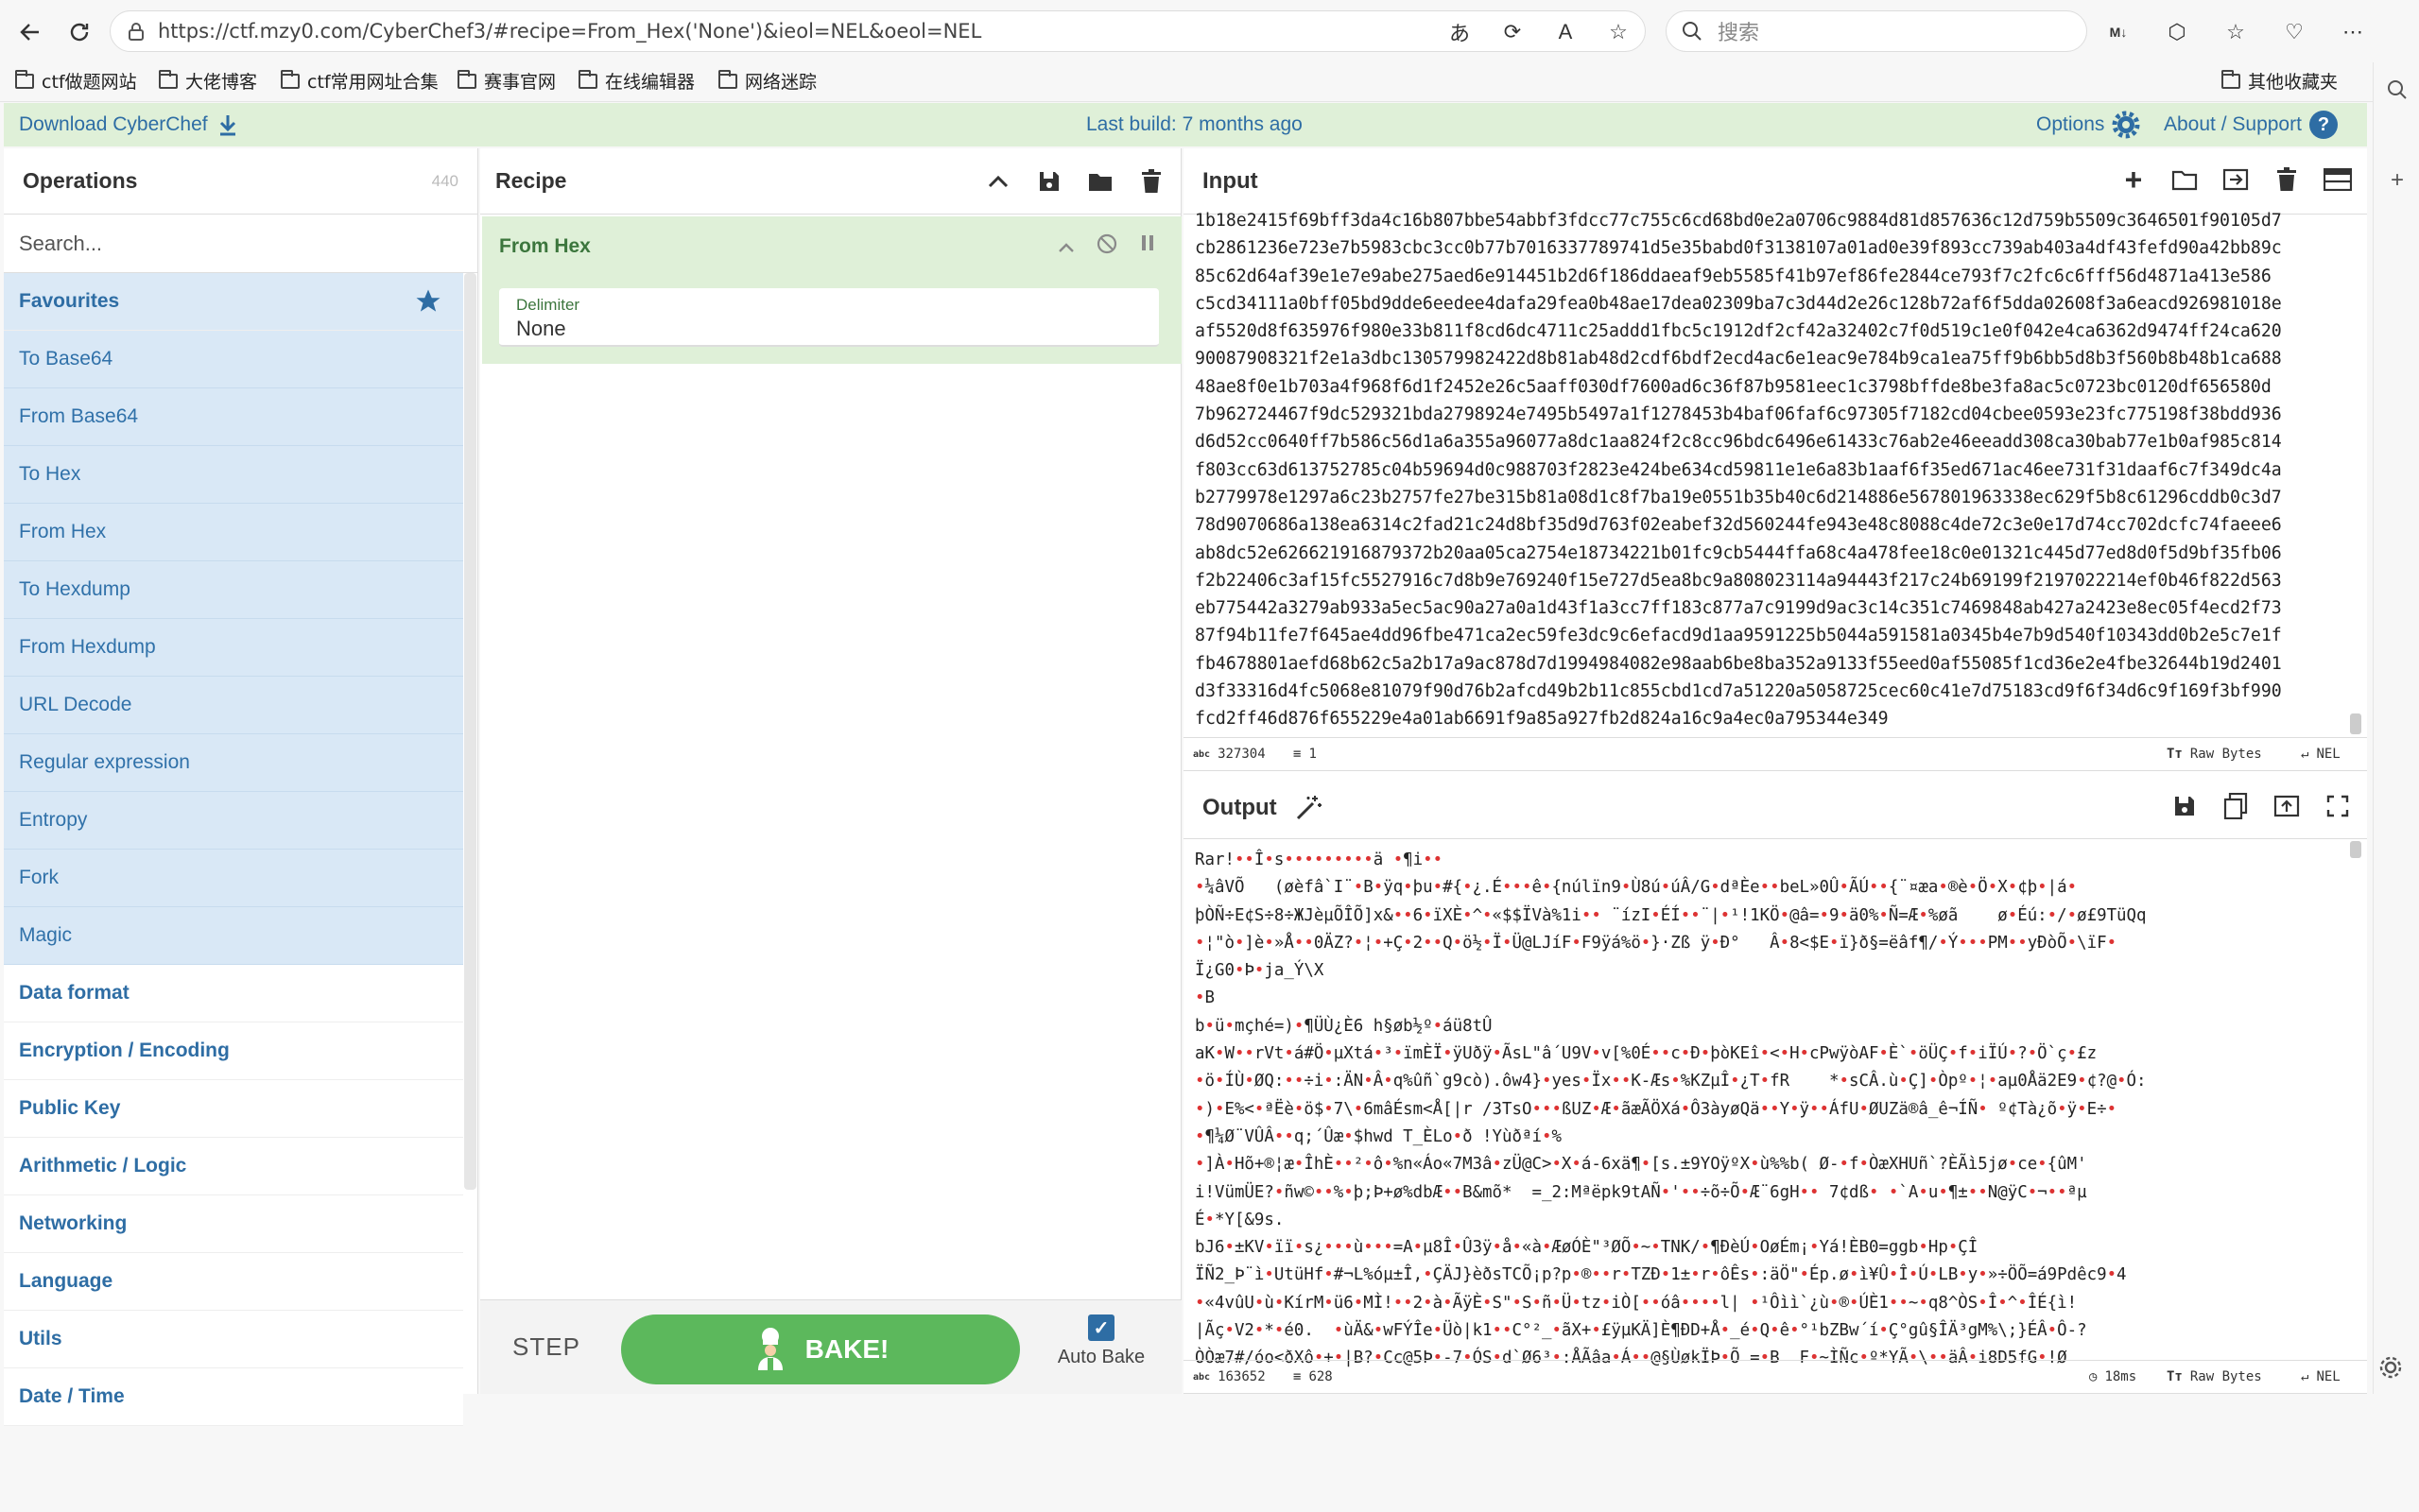 The image size is (2419, 1512). Describe the element at coordinates (2338, 806) in the screenshot. I see `maximise-output-icon` at that location.